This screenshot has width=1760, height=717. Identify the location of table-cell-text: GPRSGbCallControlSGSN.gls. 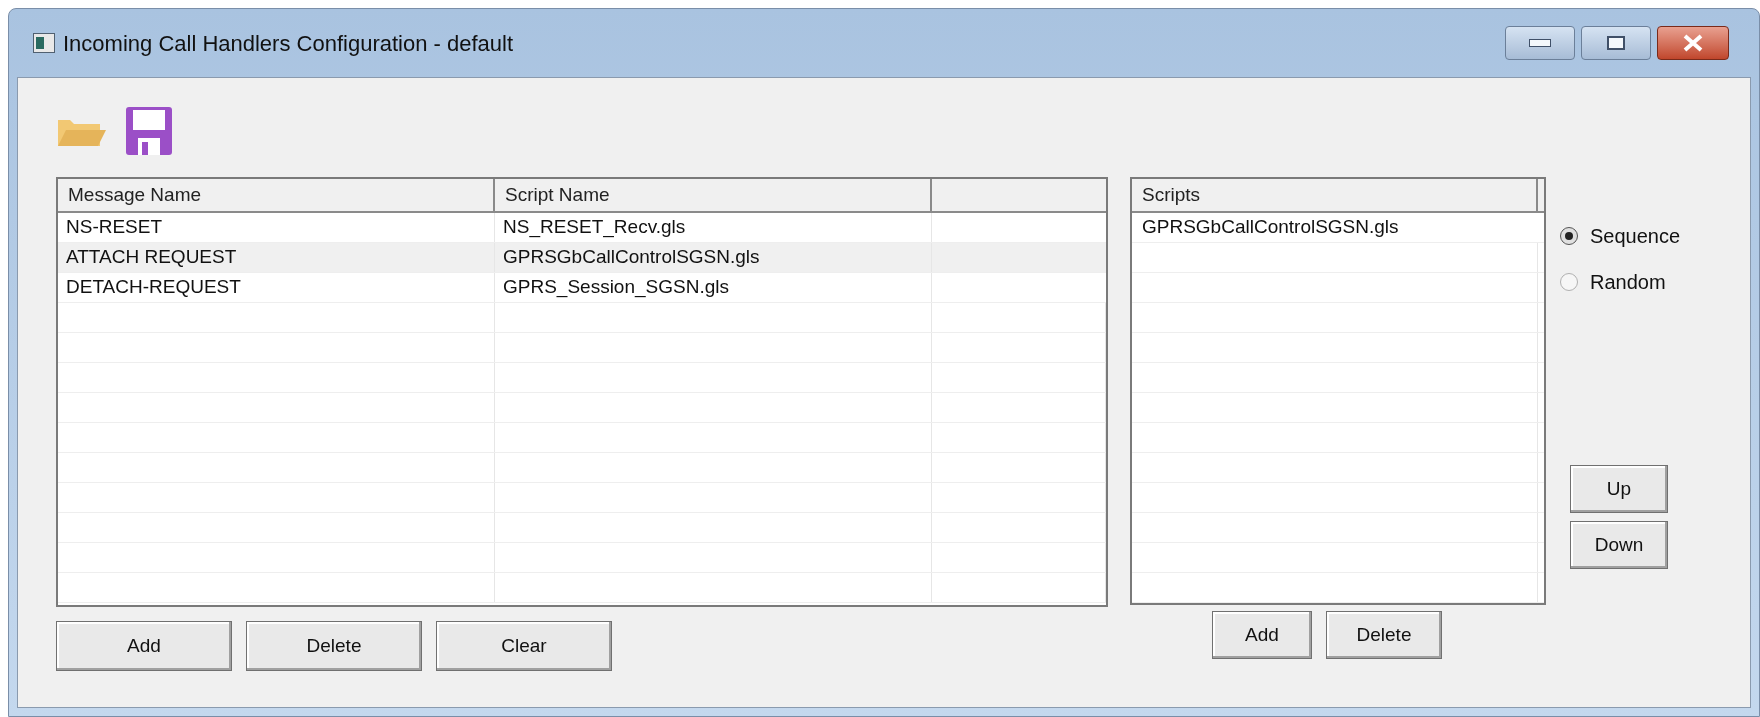
(631, 257).